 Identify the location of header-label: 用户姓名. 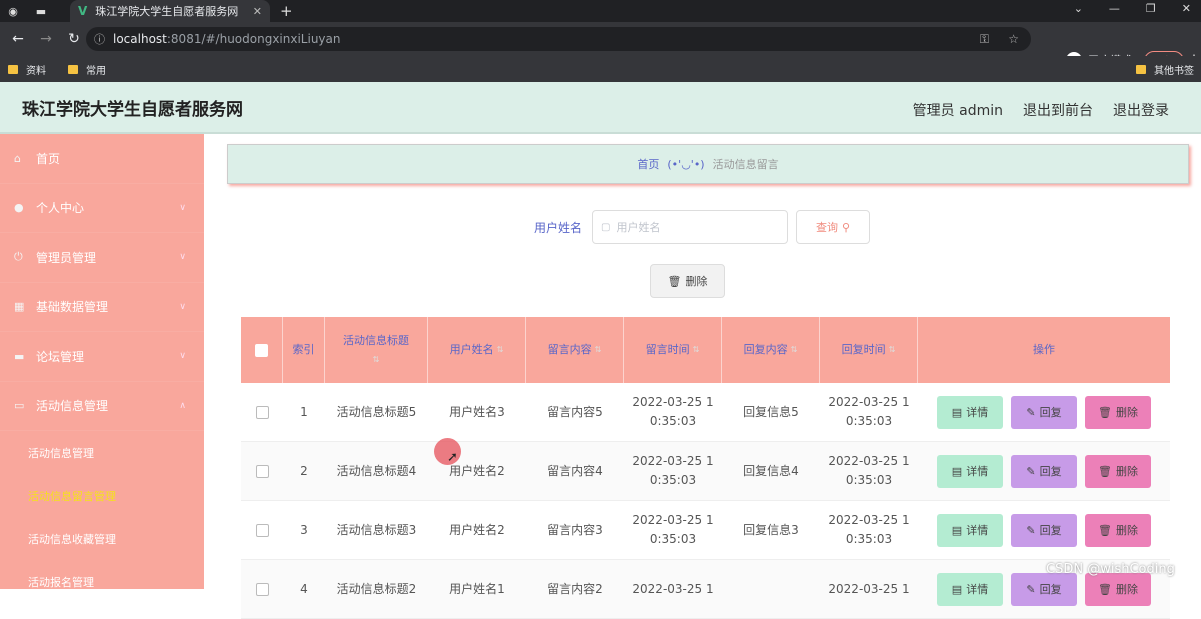
(471, 349).